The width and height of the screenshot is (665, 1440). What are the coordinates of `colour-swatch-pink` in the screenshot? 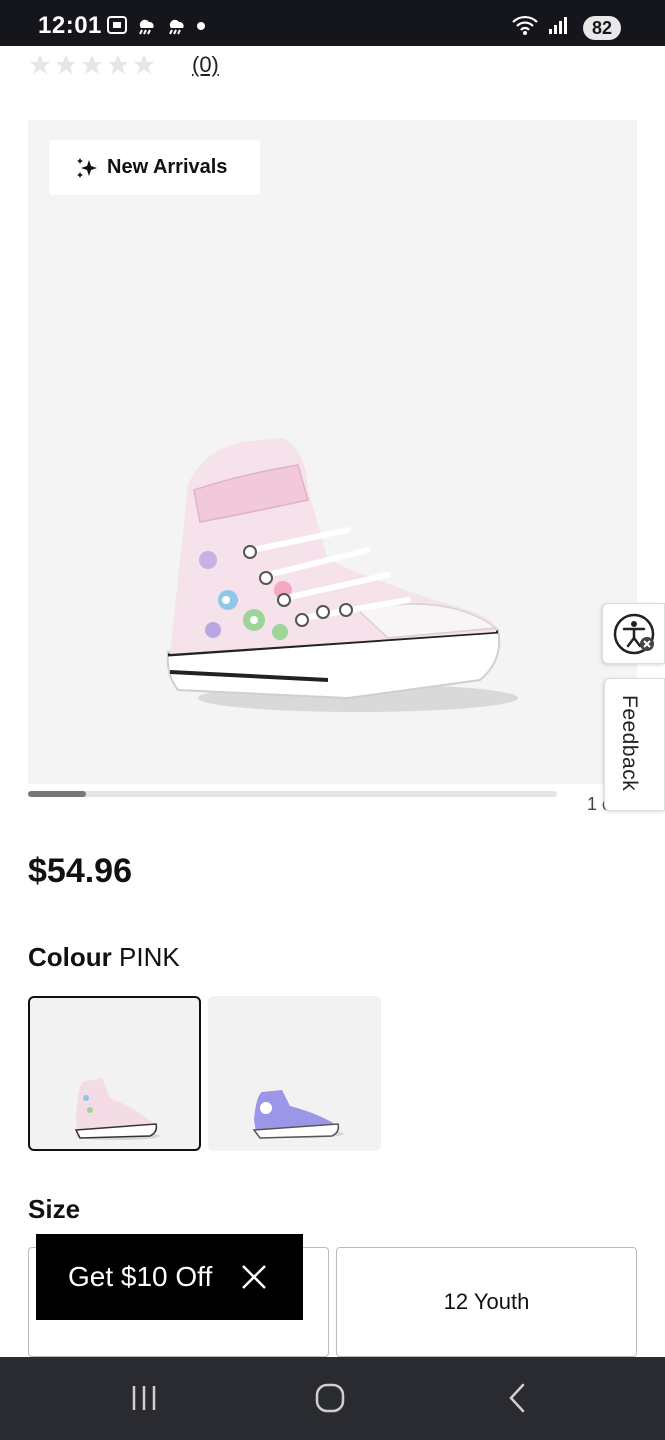 It's located at (114, 1073).